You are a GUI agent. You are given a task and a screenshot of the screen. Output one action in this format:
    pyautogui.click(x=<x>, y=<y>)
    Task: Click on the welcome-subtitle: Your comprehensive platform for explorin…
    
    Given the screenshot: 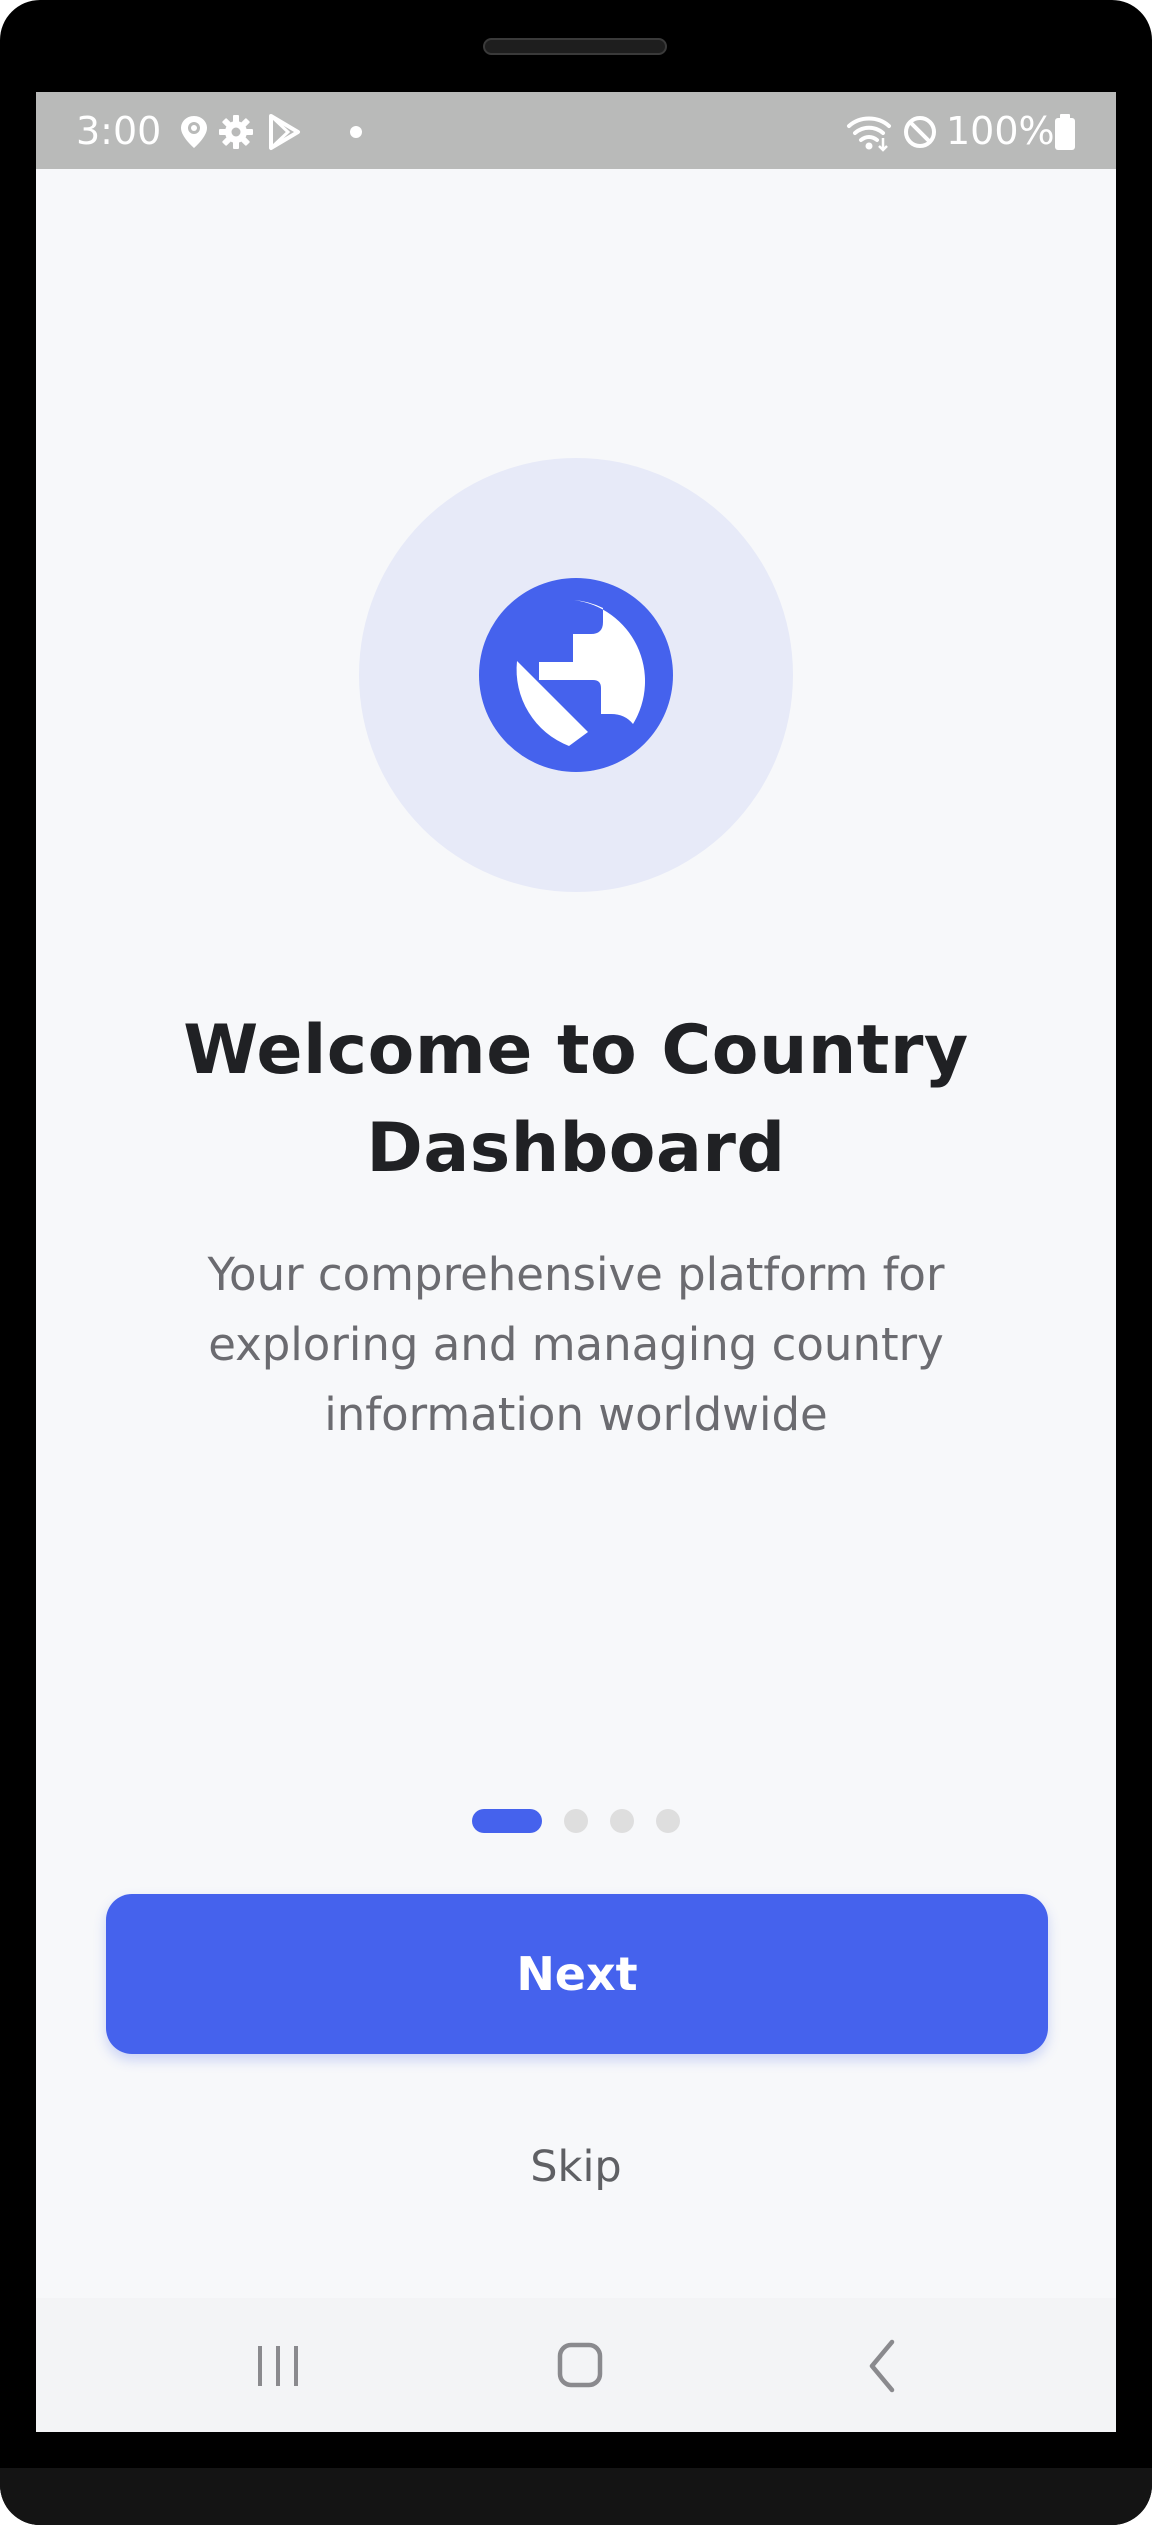 What is the action you would take?
    pyautogui.click(x=576, y=1344)
    